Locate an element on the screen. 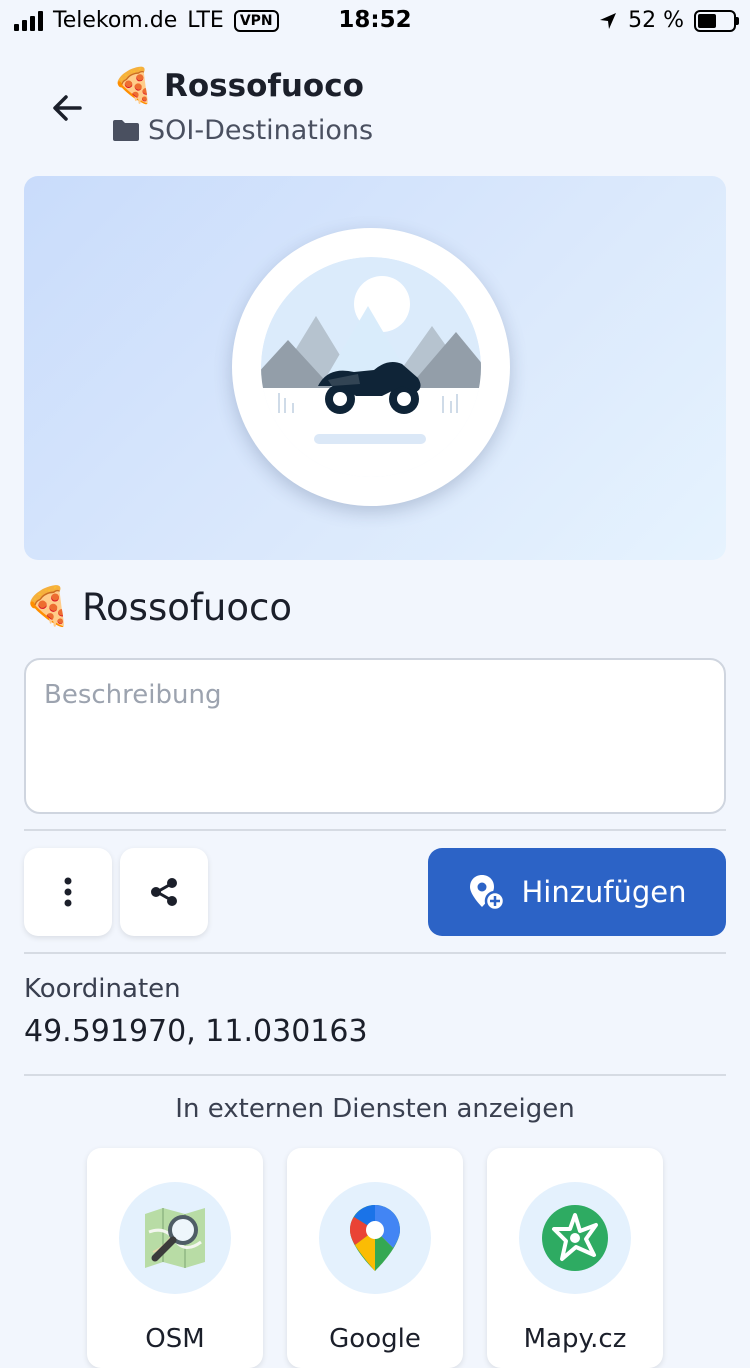 The width and height of the screenshot is (750, 1368). service-card-mapy: Mapy.cz is located at coordinates (575, 1258).